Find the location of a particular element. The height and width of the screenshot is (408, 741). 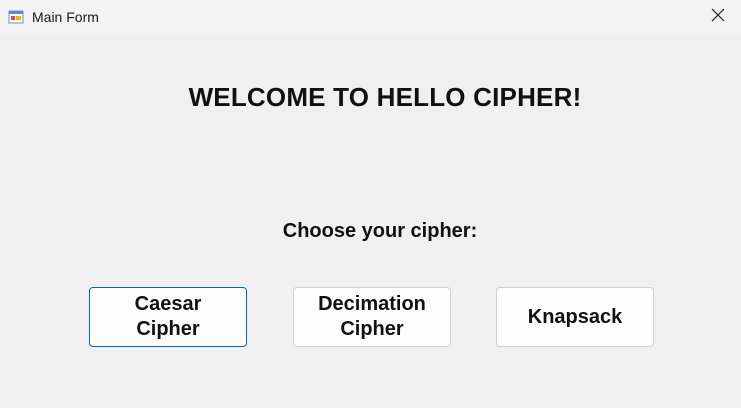

knapsack-button: Knapsack is located at coordinates (575, 317).